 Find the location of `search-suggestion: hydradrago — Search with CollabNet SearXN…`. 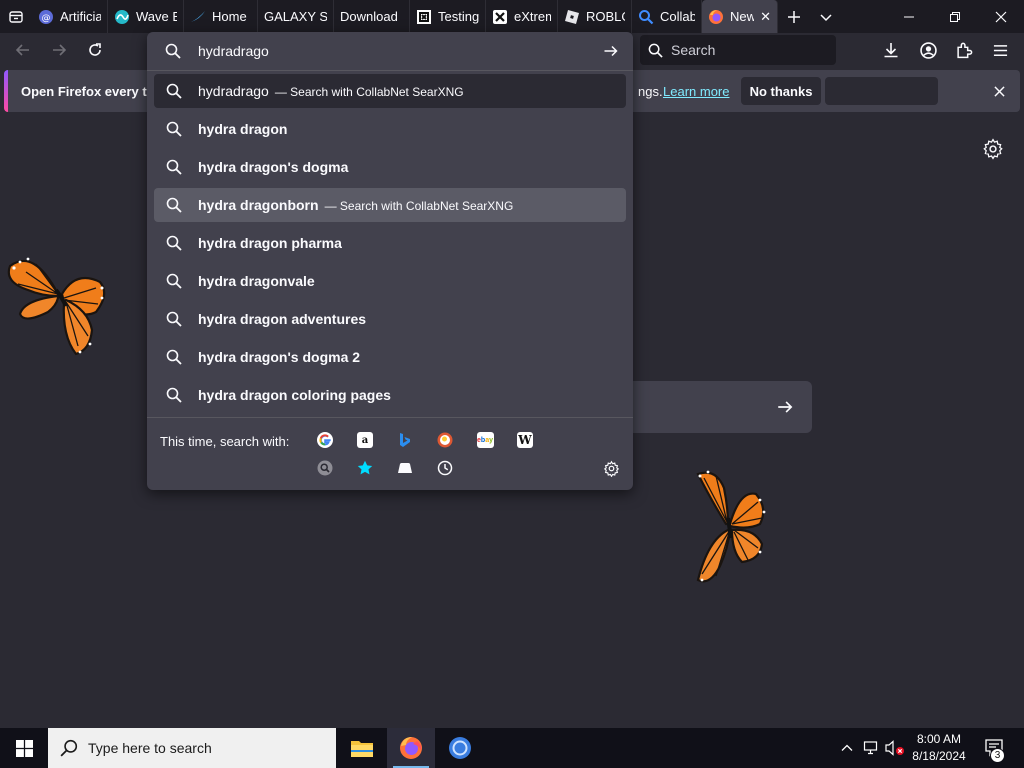

search-suggestion: hydradrago — Search with CollabNet SearXN… is located at coordinates (390, 91).